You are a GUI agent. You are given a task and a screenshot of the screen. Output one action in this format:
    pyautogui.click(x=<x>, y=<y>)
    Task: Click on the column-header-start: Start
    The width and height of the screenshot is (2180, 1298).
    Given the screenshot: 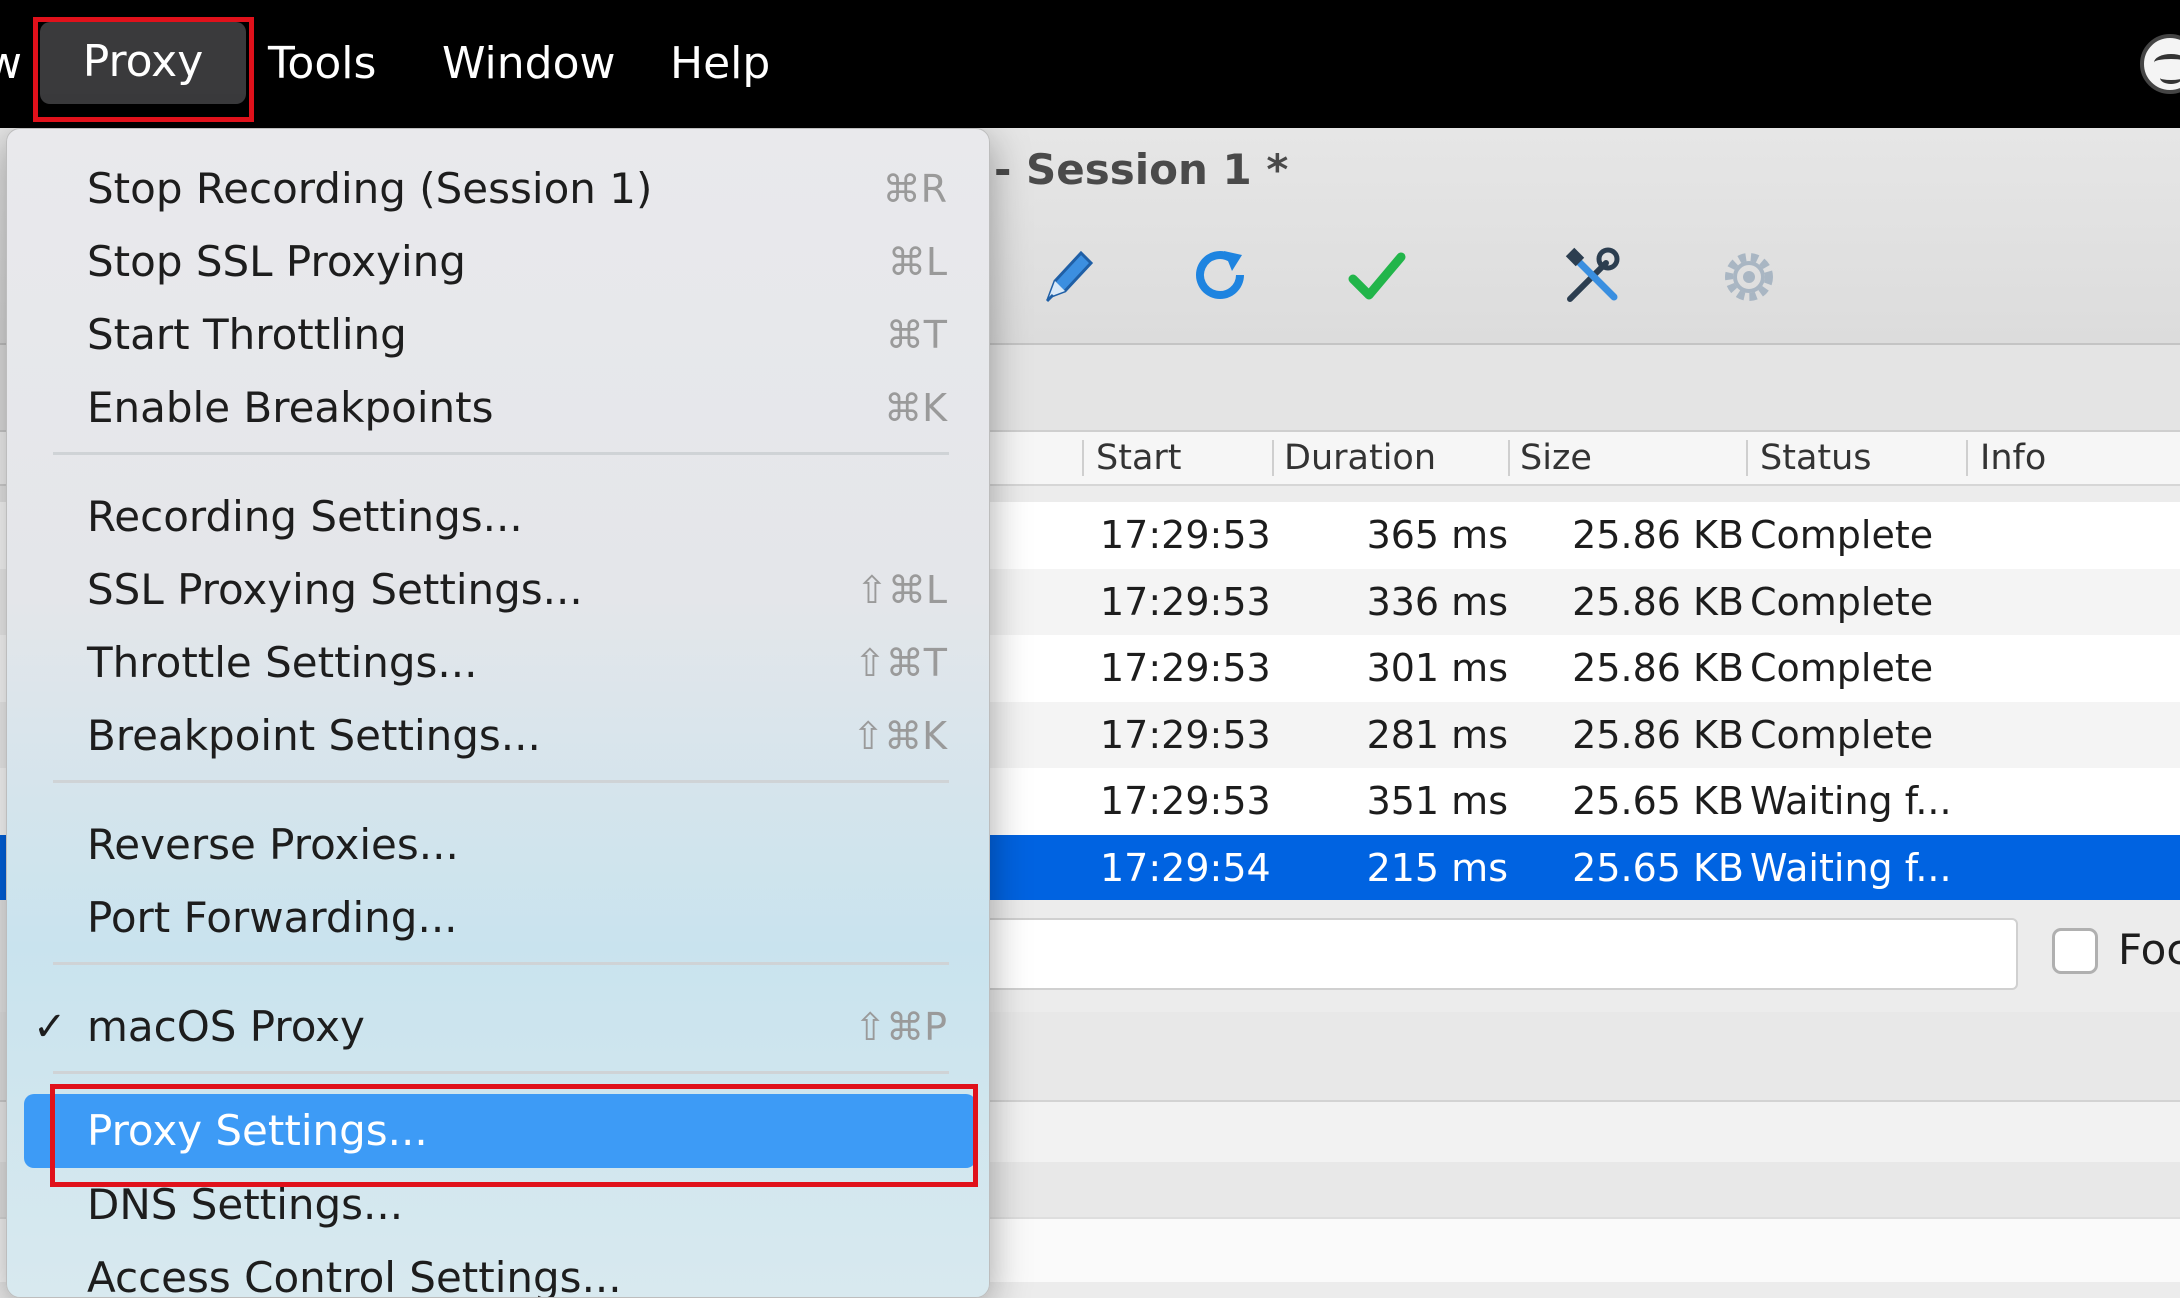 What is the action you would take?
    pyautogui.click(x=1139, y=458)
    